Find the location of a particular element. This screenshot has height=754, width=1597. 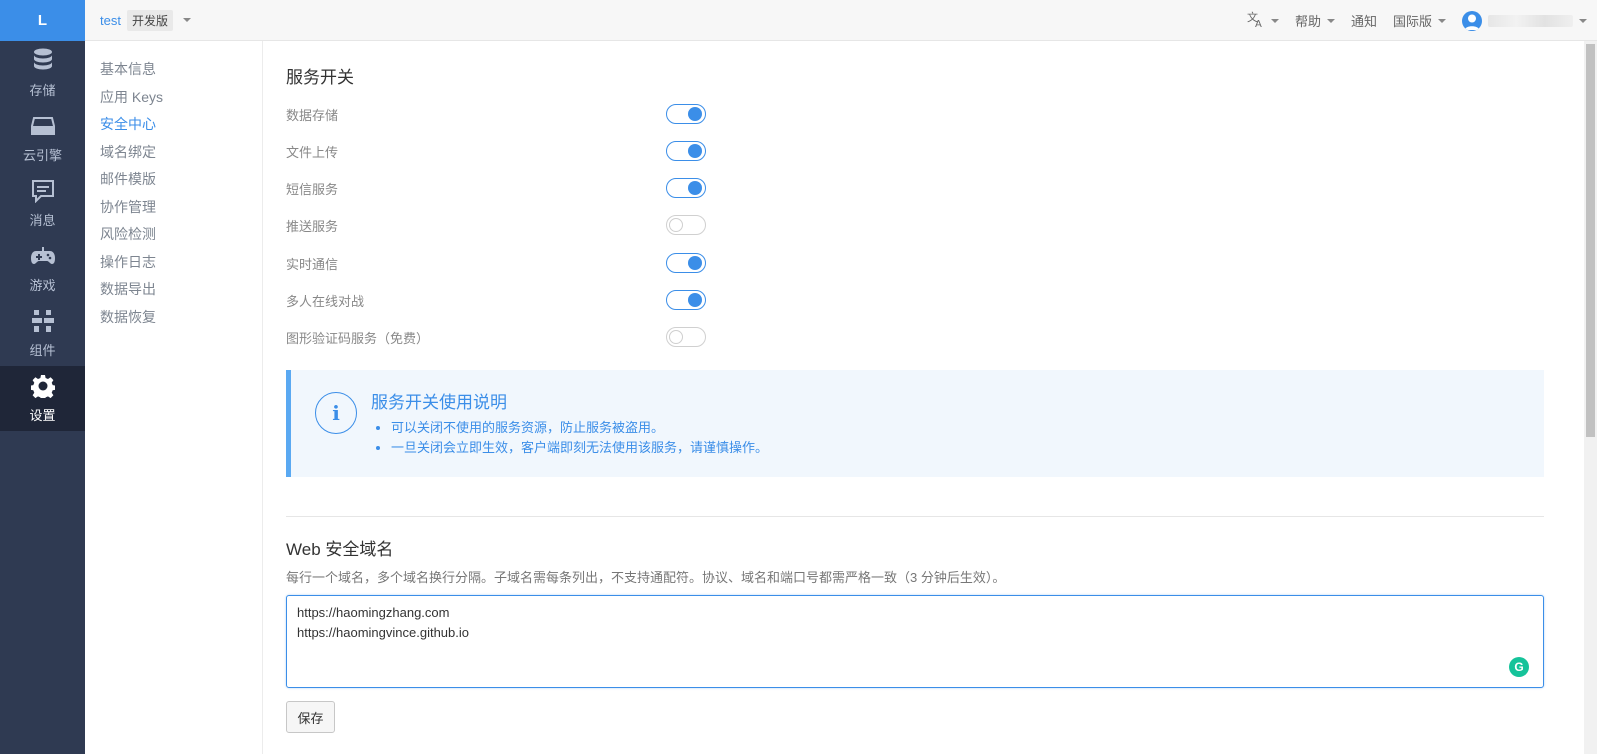

subnav-item-data-export: 数据导出 is located at coordinates (173, 290).